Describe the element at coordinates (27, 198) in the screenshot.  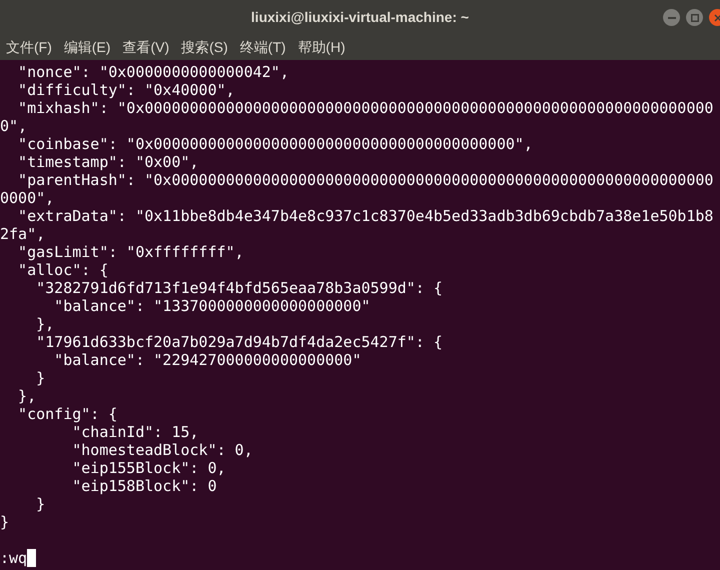
I see `terminal-line: 0000",` at that location.